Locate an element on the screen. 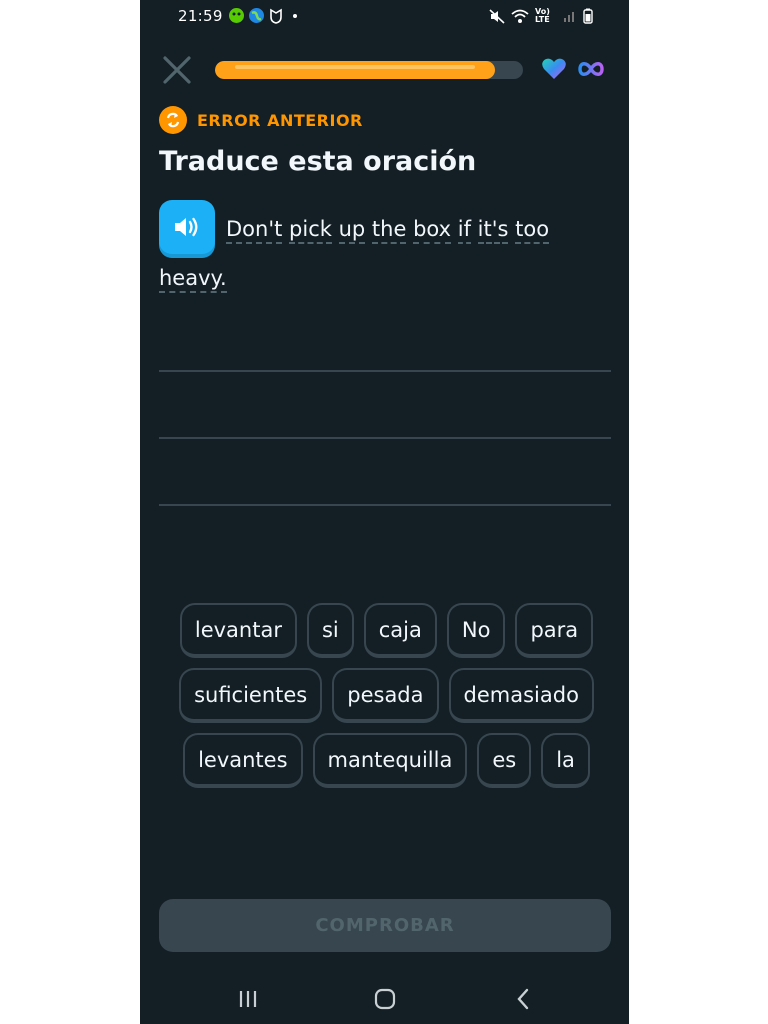 Image resolution: width=768 pixels, height=1024 pixels. word-bank-row: levantar si caja No para is located at coordinates (386, 630).